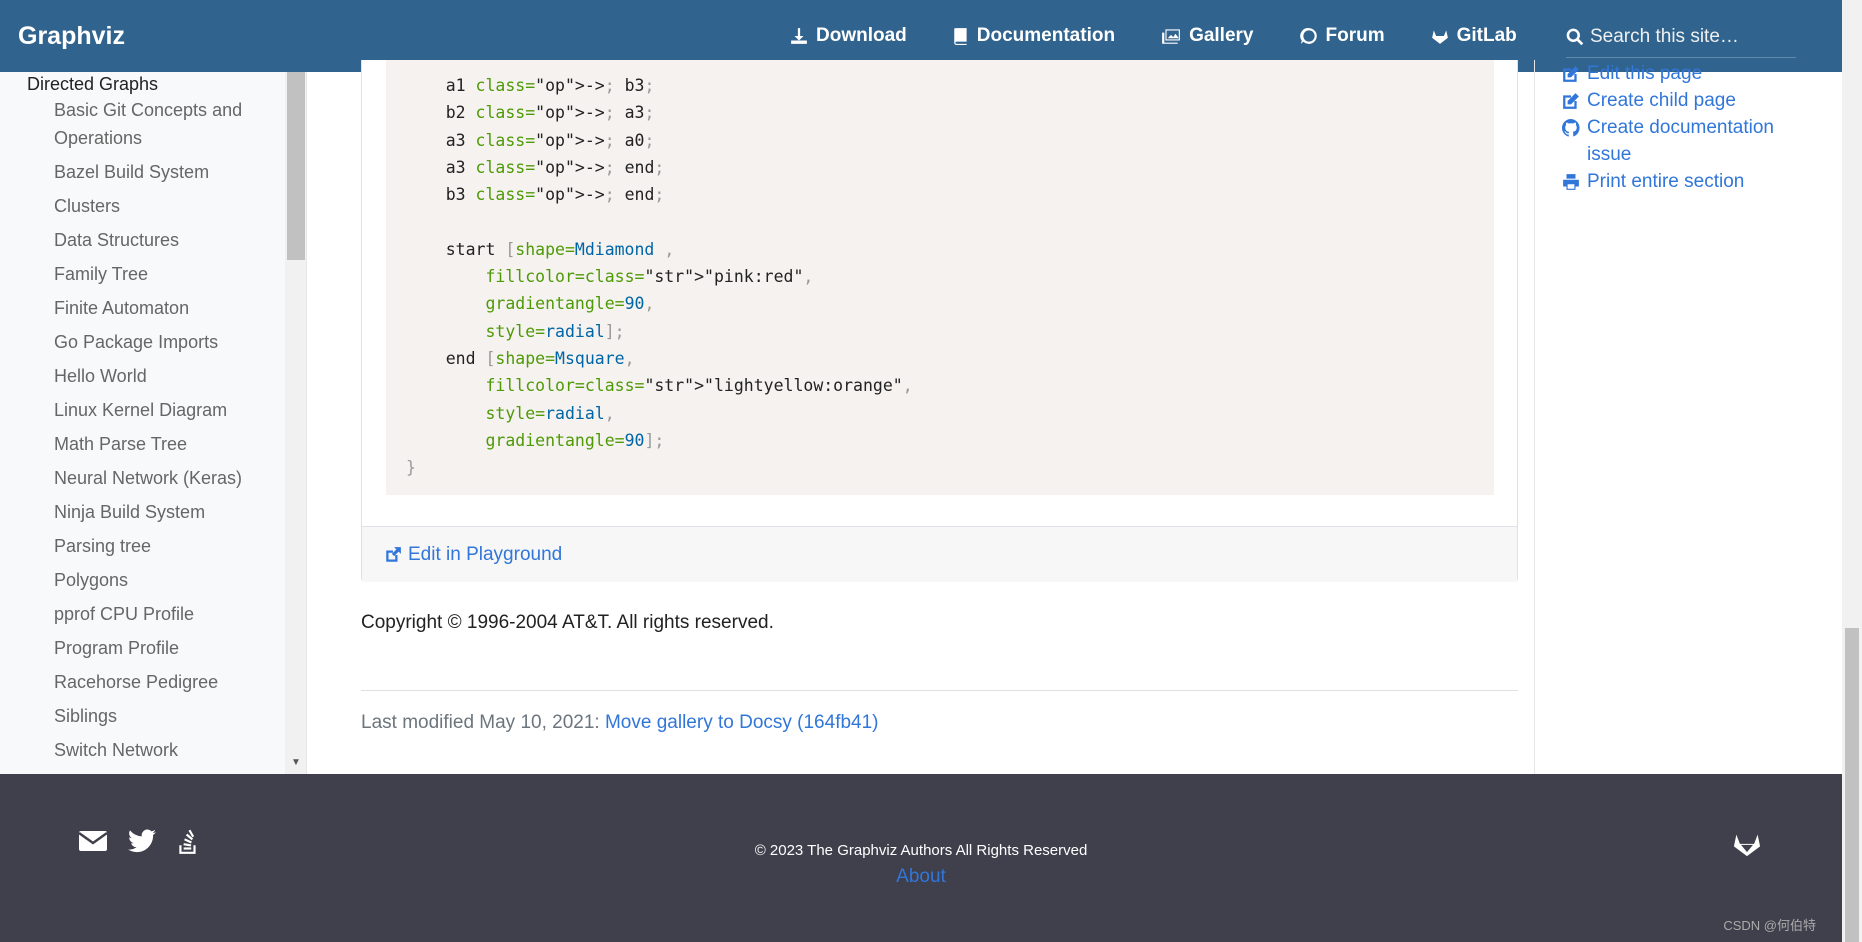 The image size is (1862, 942). What do you see at coordinates (71, 36) in the screenshot?
I see `brand-logo: Graphviz` at bounding box center [71, 36].